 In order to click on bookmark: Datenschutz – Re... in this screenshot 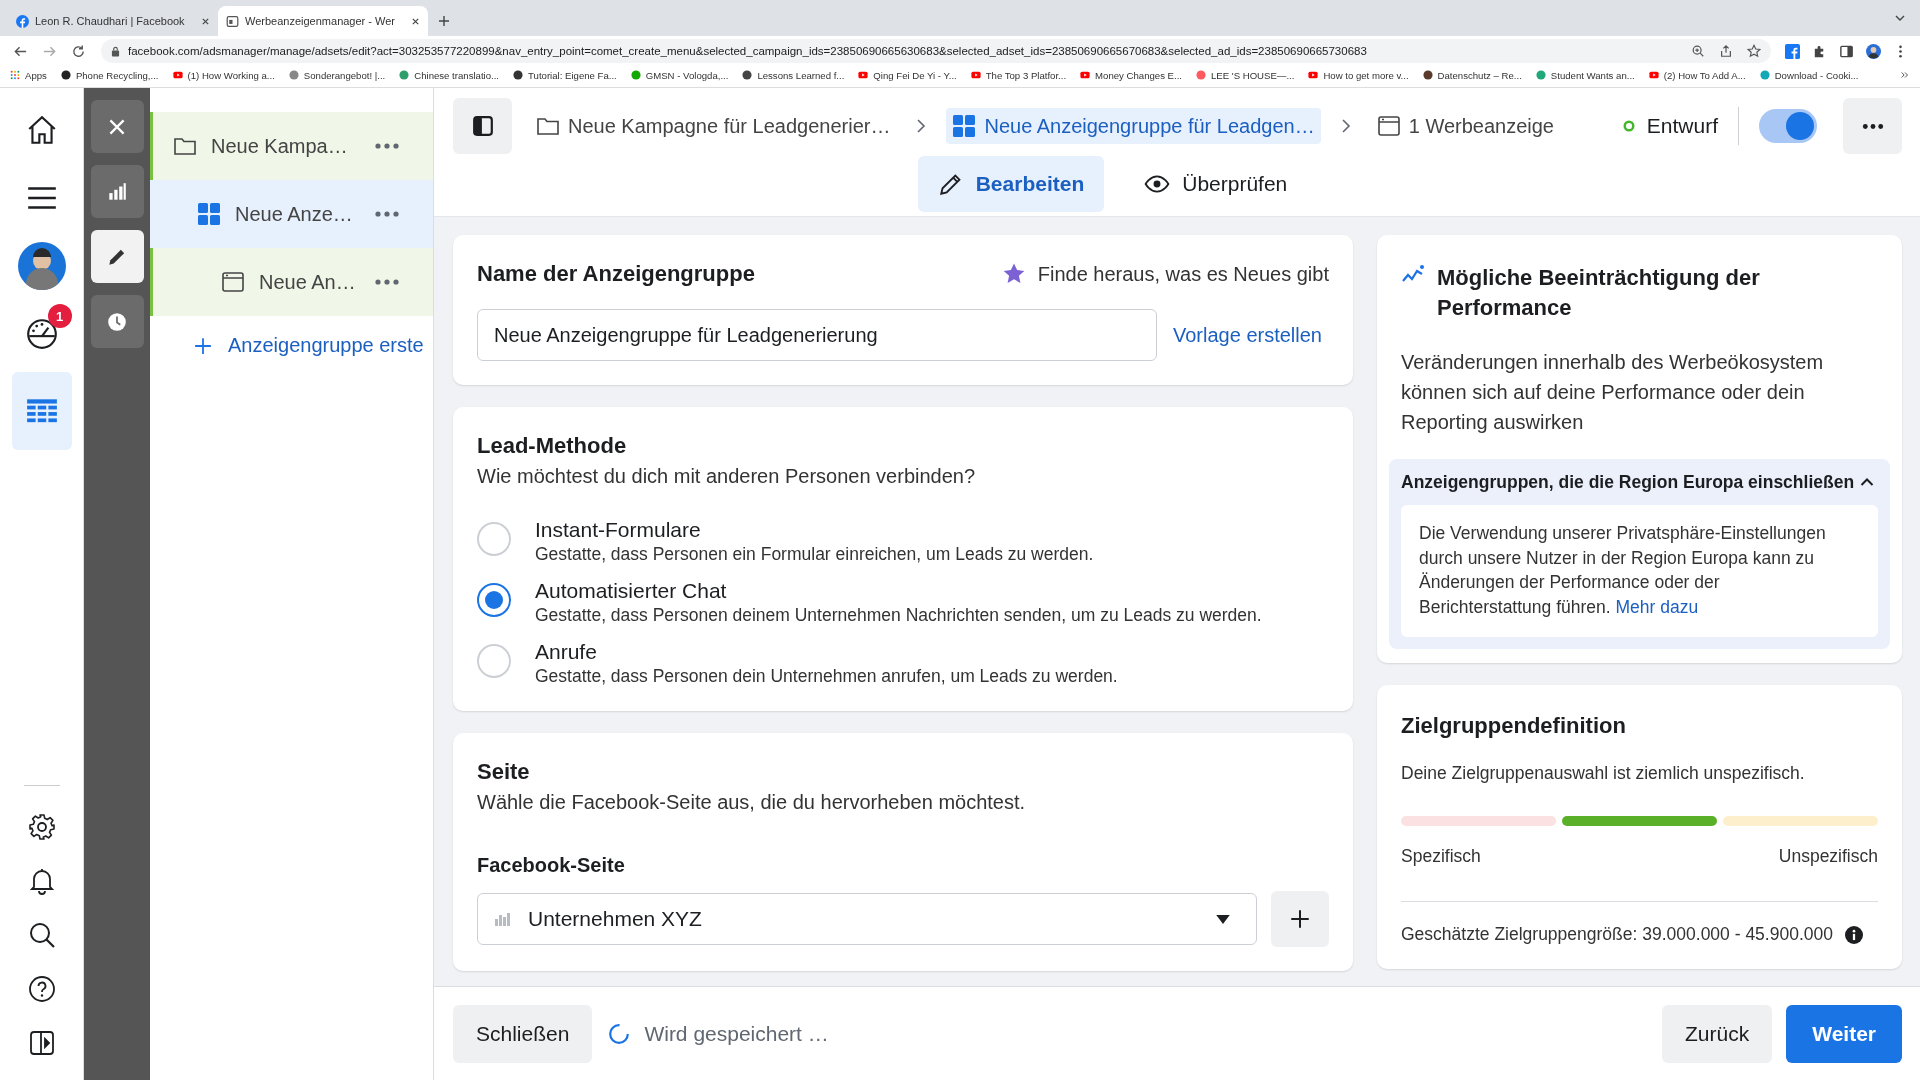, I will do `click(1472, 75)`.